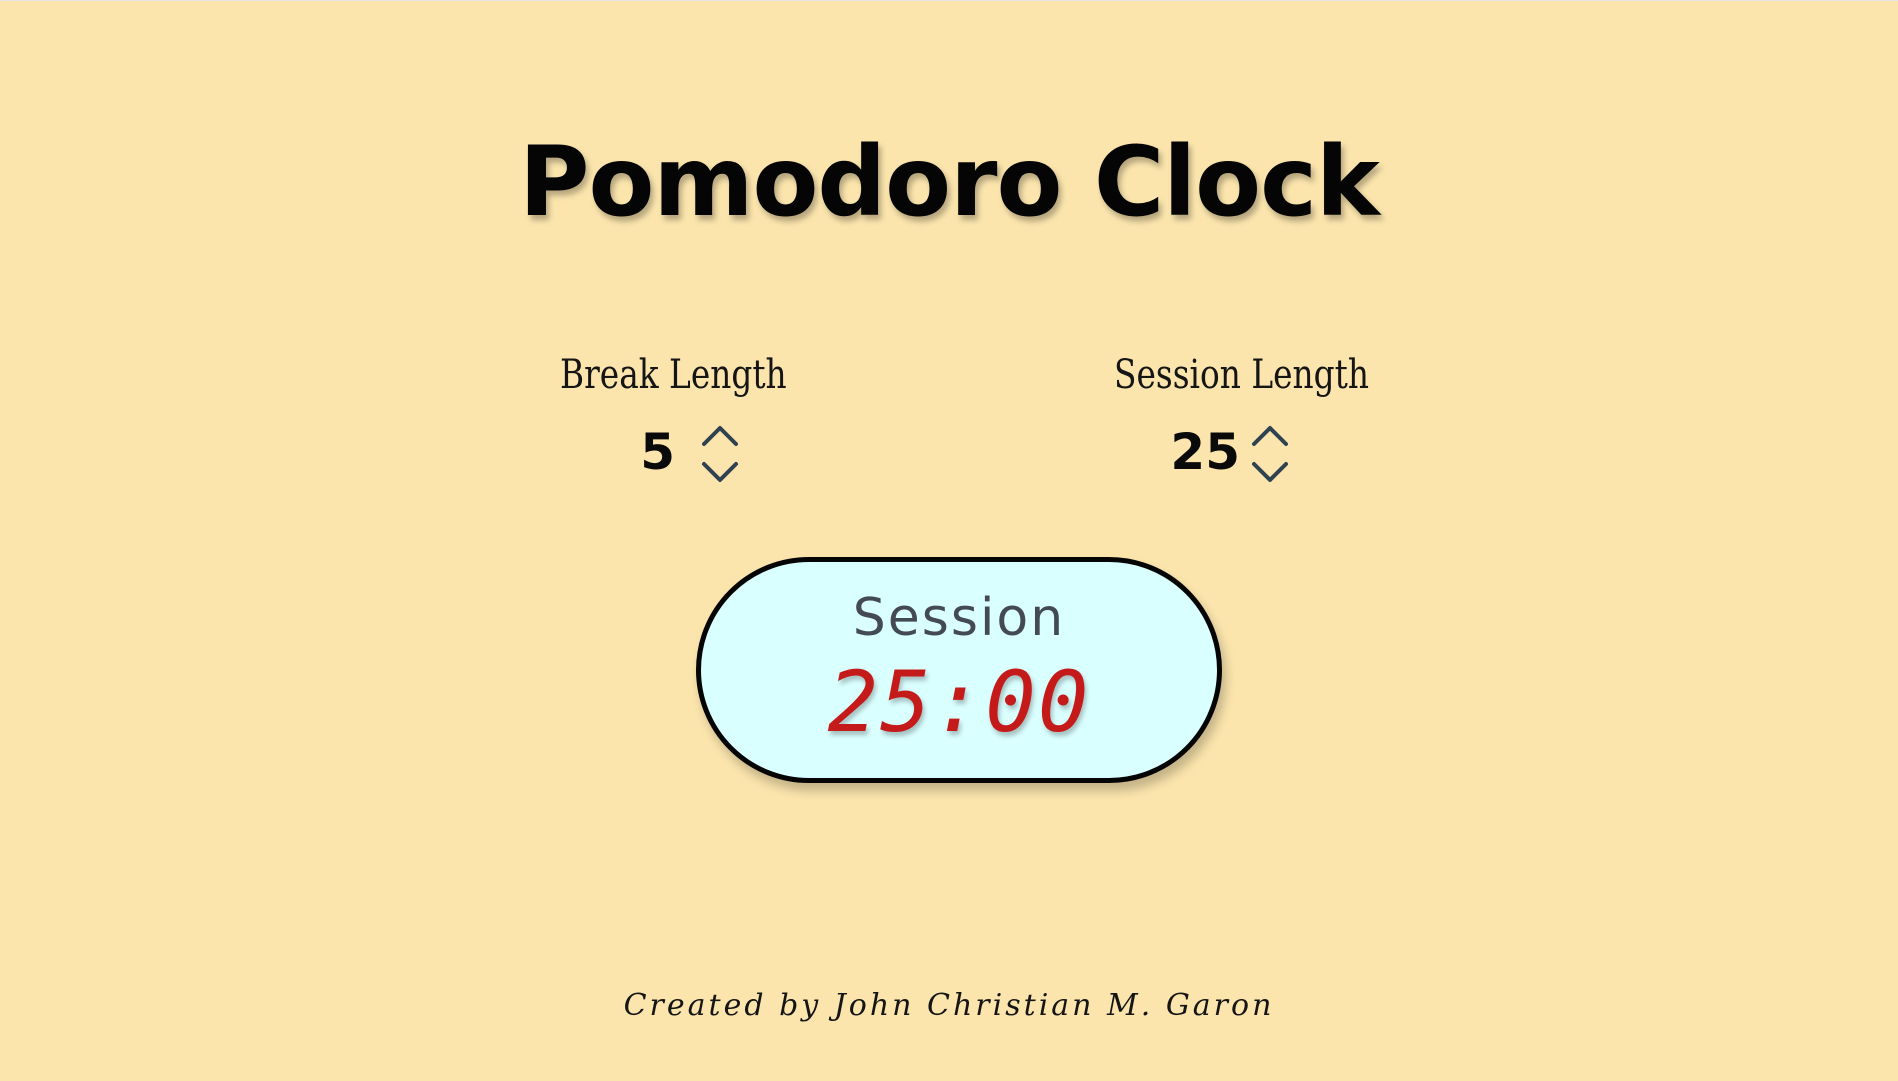 This screenshot has width=1898, height=1081. Describe the element at coordinates (959, 702) in the screenshot. I see `timer-countdown: 25:00` at that location.